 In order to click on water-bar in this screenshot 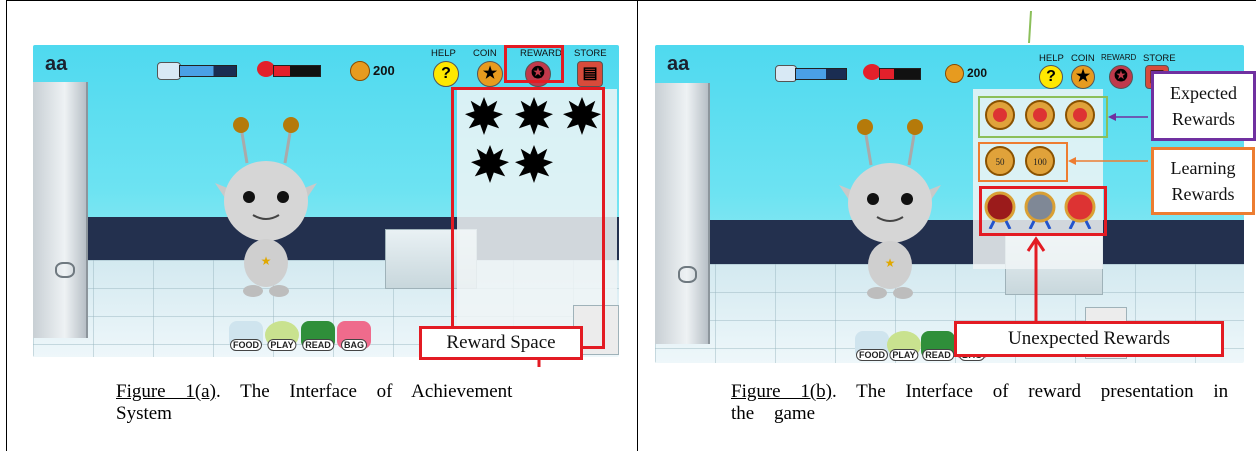, I will do `click(208, 71)`.